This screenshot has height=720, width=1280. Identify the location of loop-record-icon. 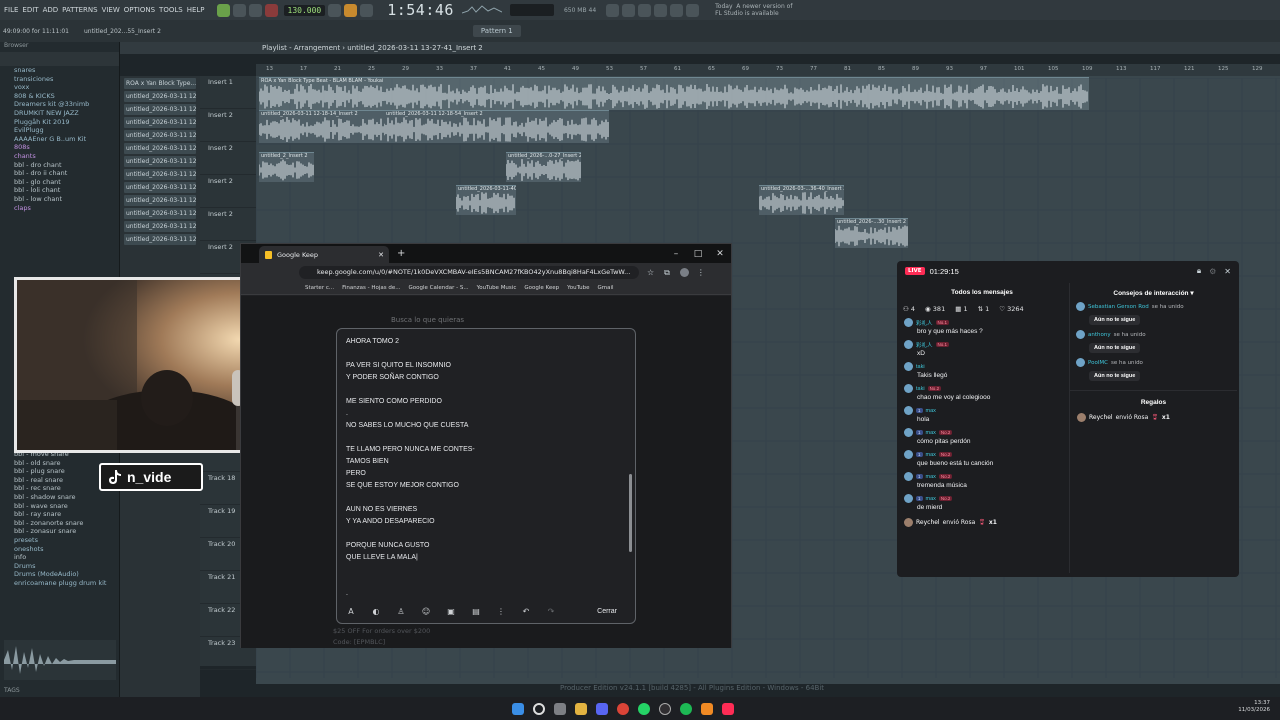
(351, 10).